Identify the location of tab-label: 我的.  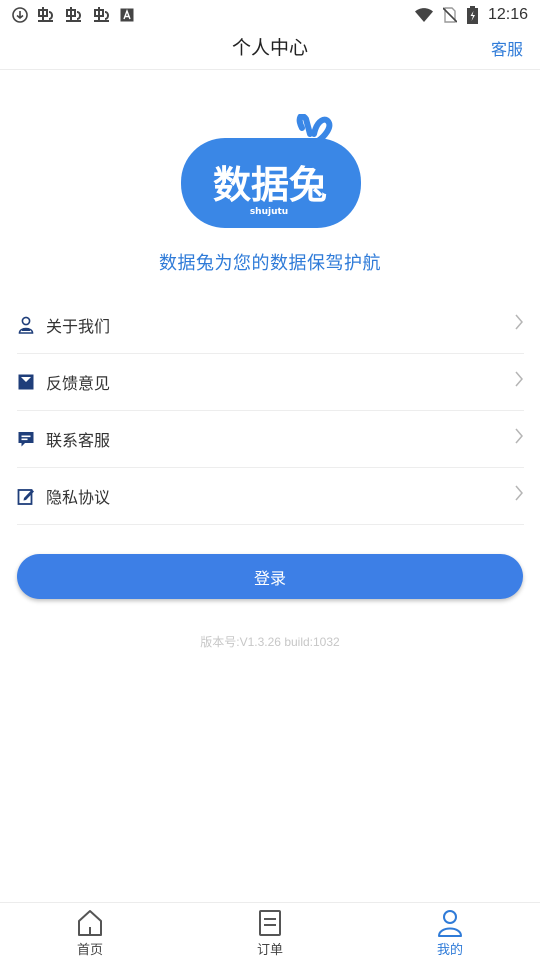
(449, 950).